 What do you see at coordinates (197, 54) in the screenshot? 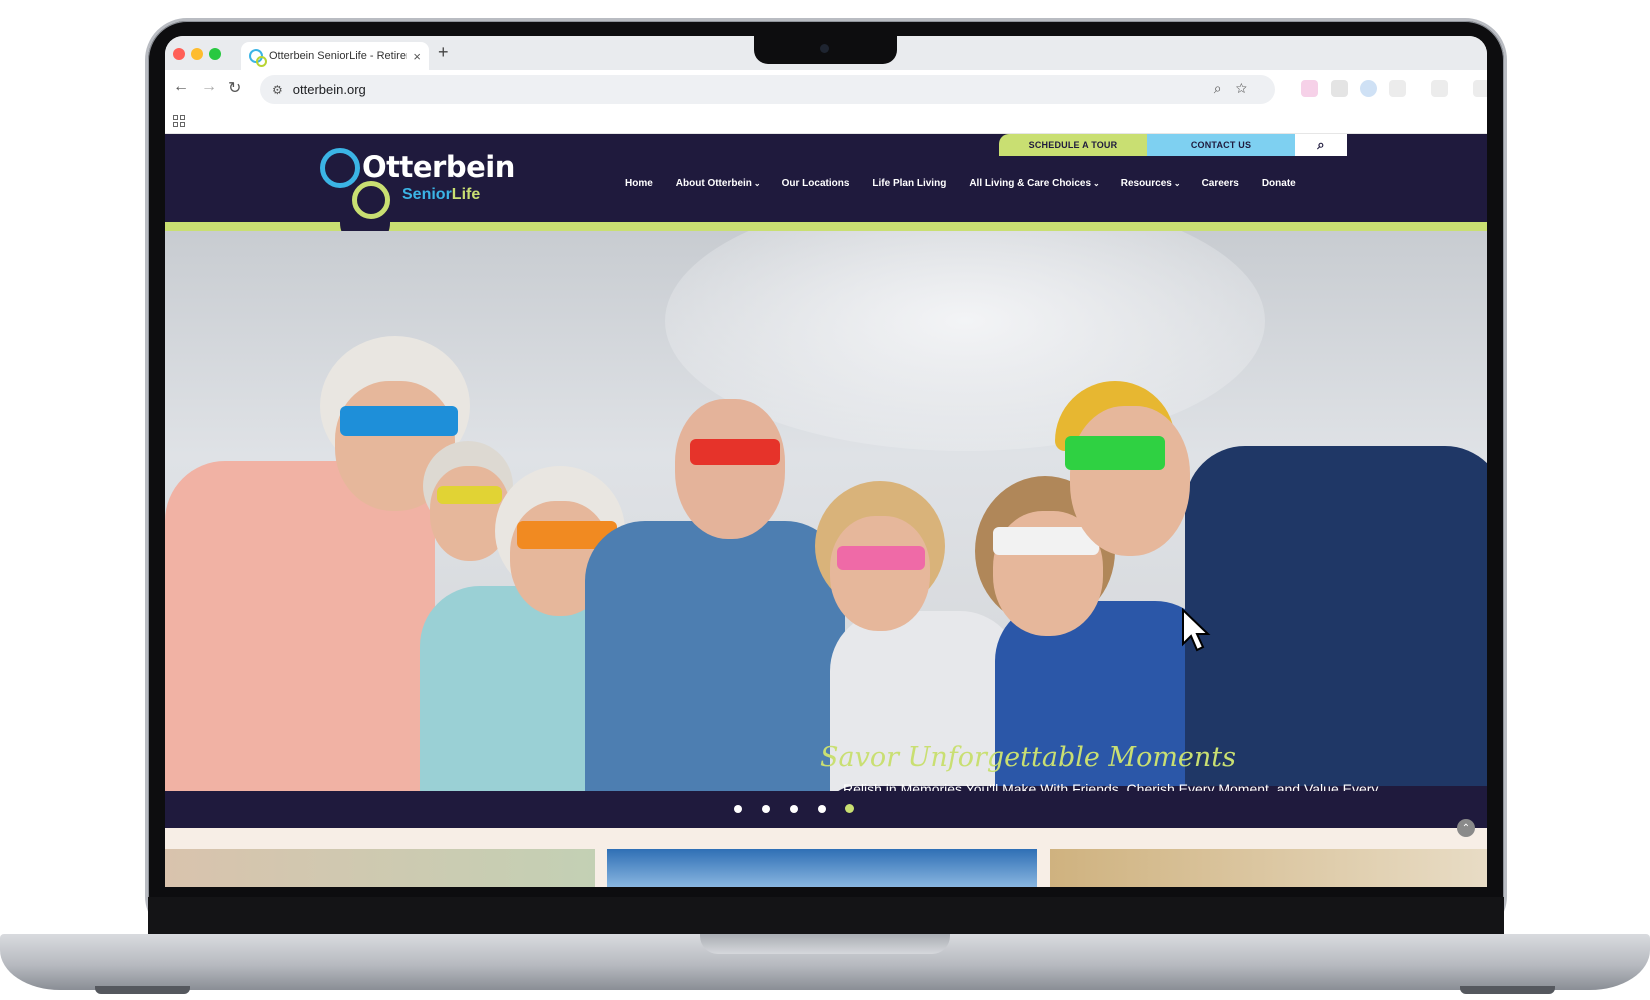
I see `minimize-window-icon` at bounding box center [197, 54].